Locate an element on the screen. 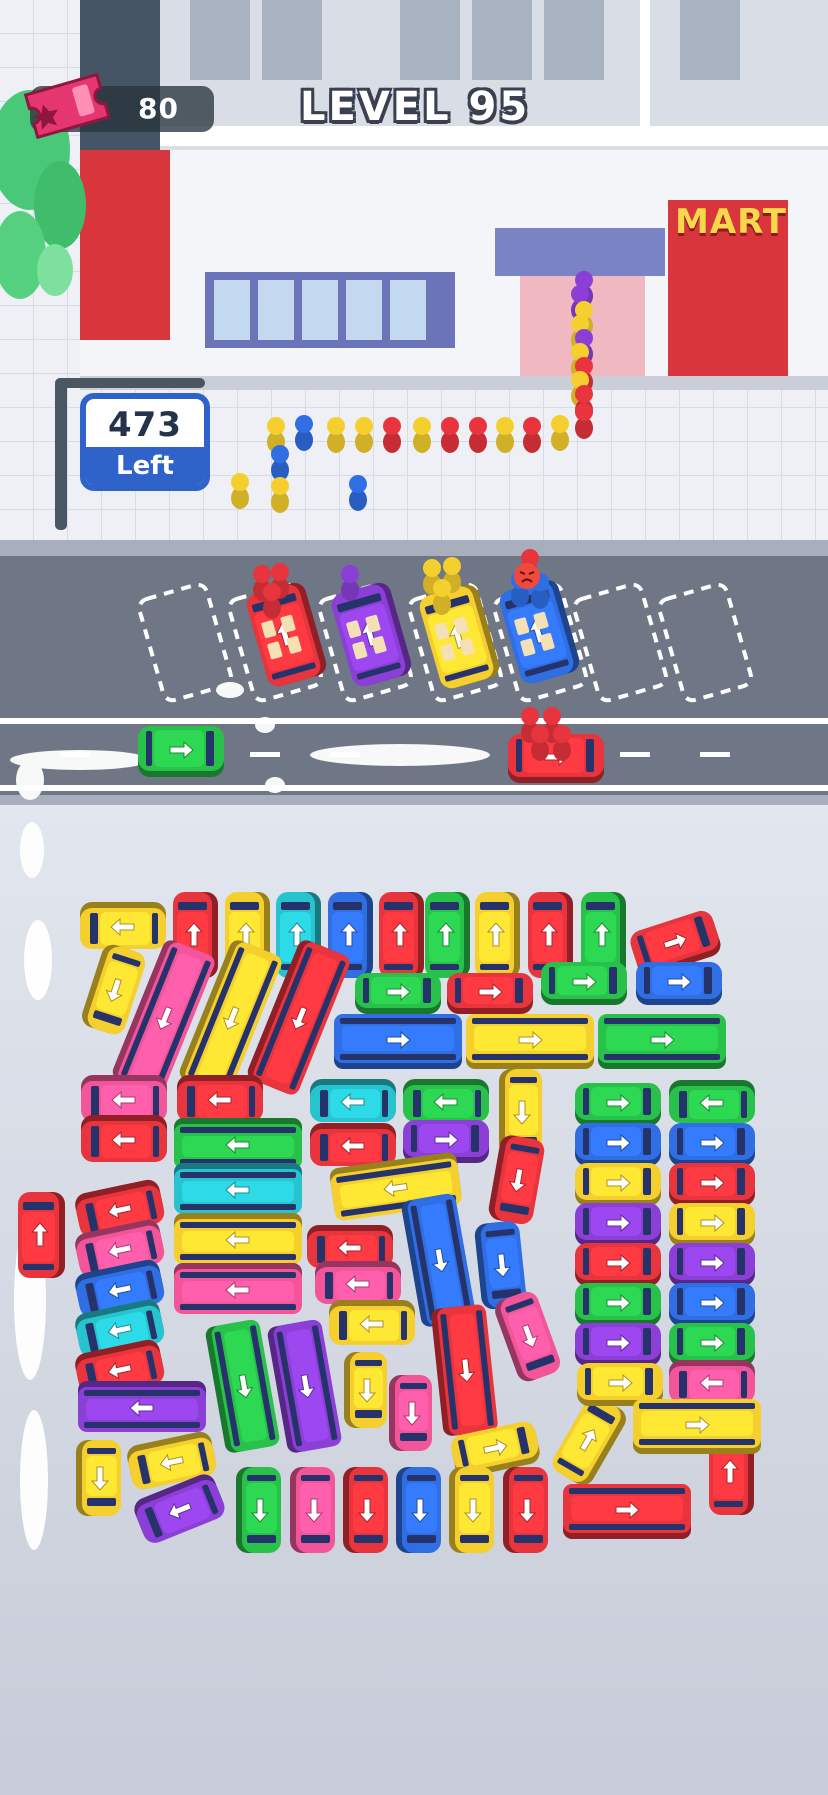 Image resolution: width=828 pixels, height=1795 pixels. car-cyan is located at coordinates (353, 1100).